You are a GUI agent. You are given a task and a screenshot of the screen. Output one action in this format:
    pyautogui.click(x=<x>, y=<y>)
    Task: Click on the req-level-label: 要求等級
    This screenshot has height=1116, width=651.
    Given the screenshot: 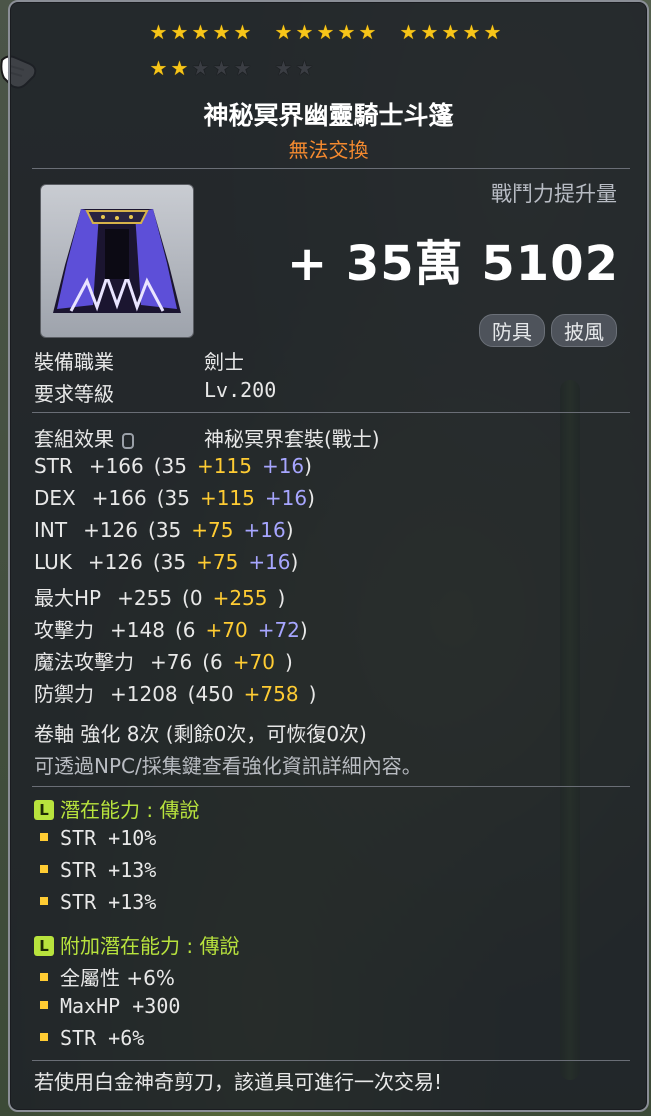 What is the action you would take?
    pyautogui.click(x=74, y=394)
    